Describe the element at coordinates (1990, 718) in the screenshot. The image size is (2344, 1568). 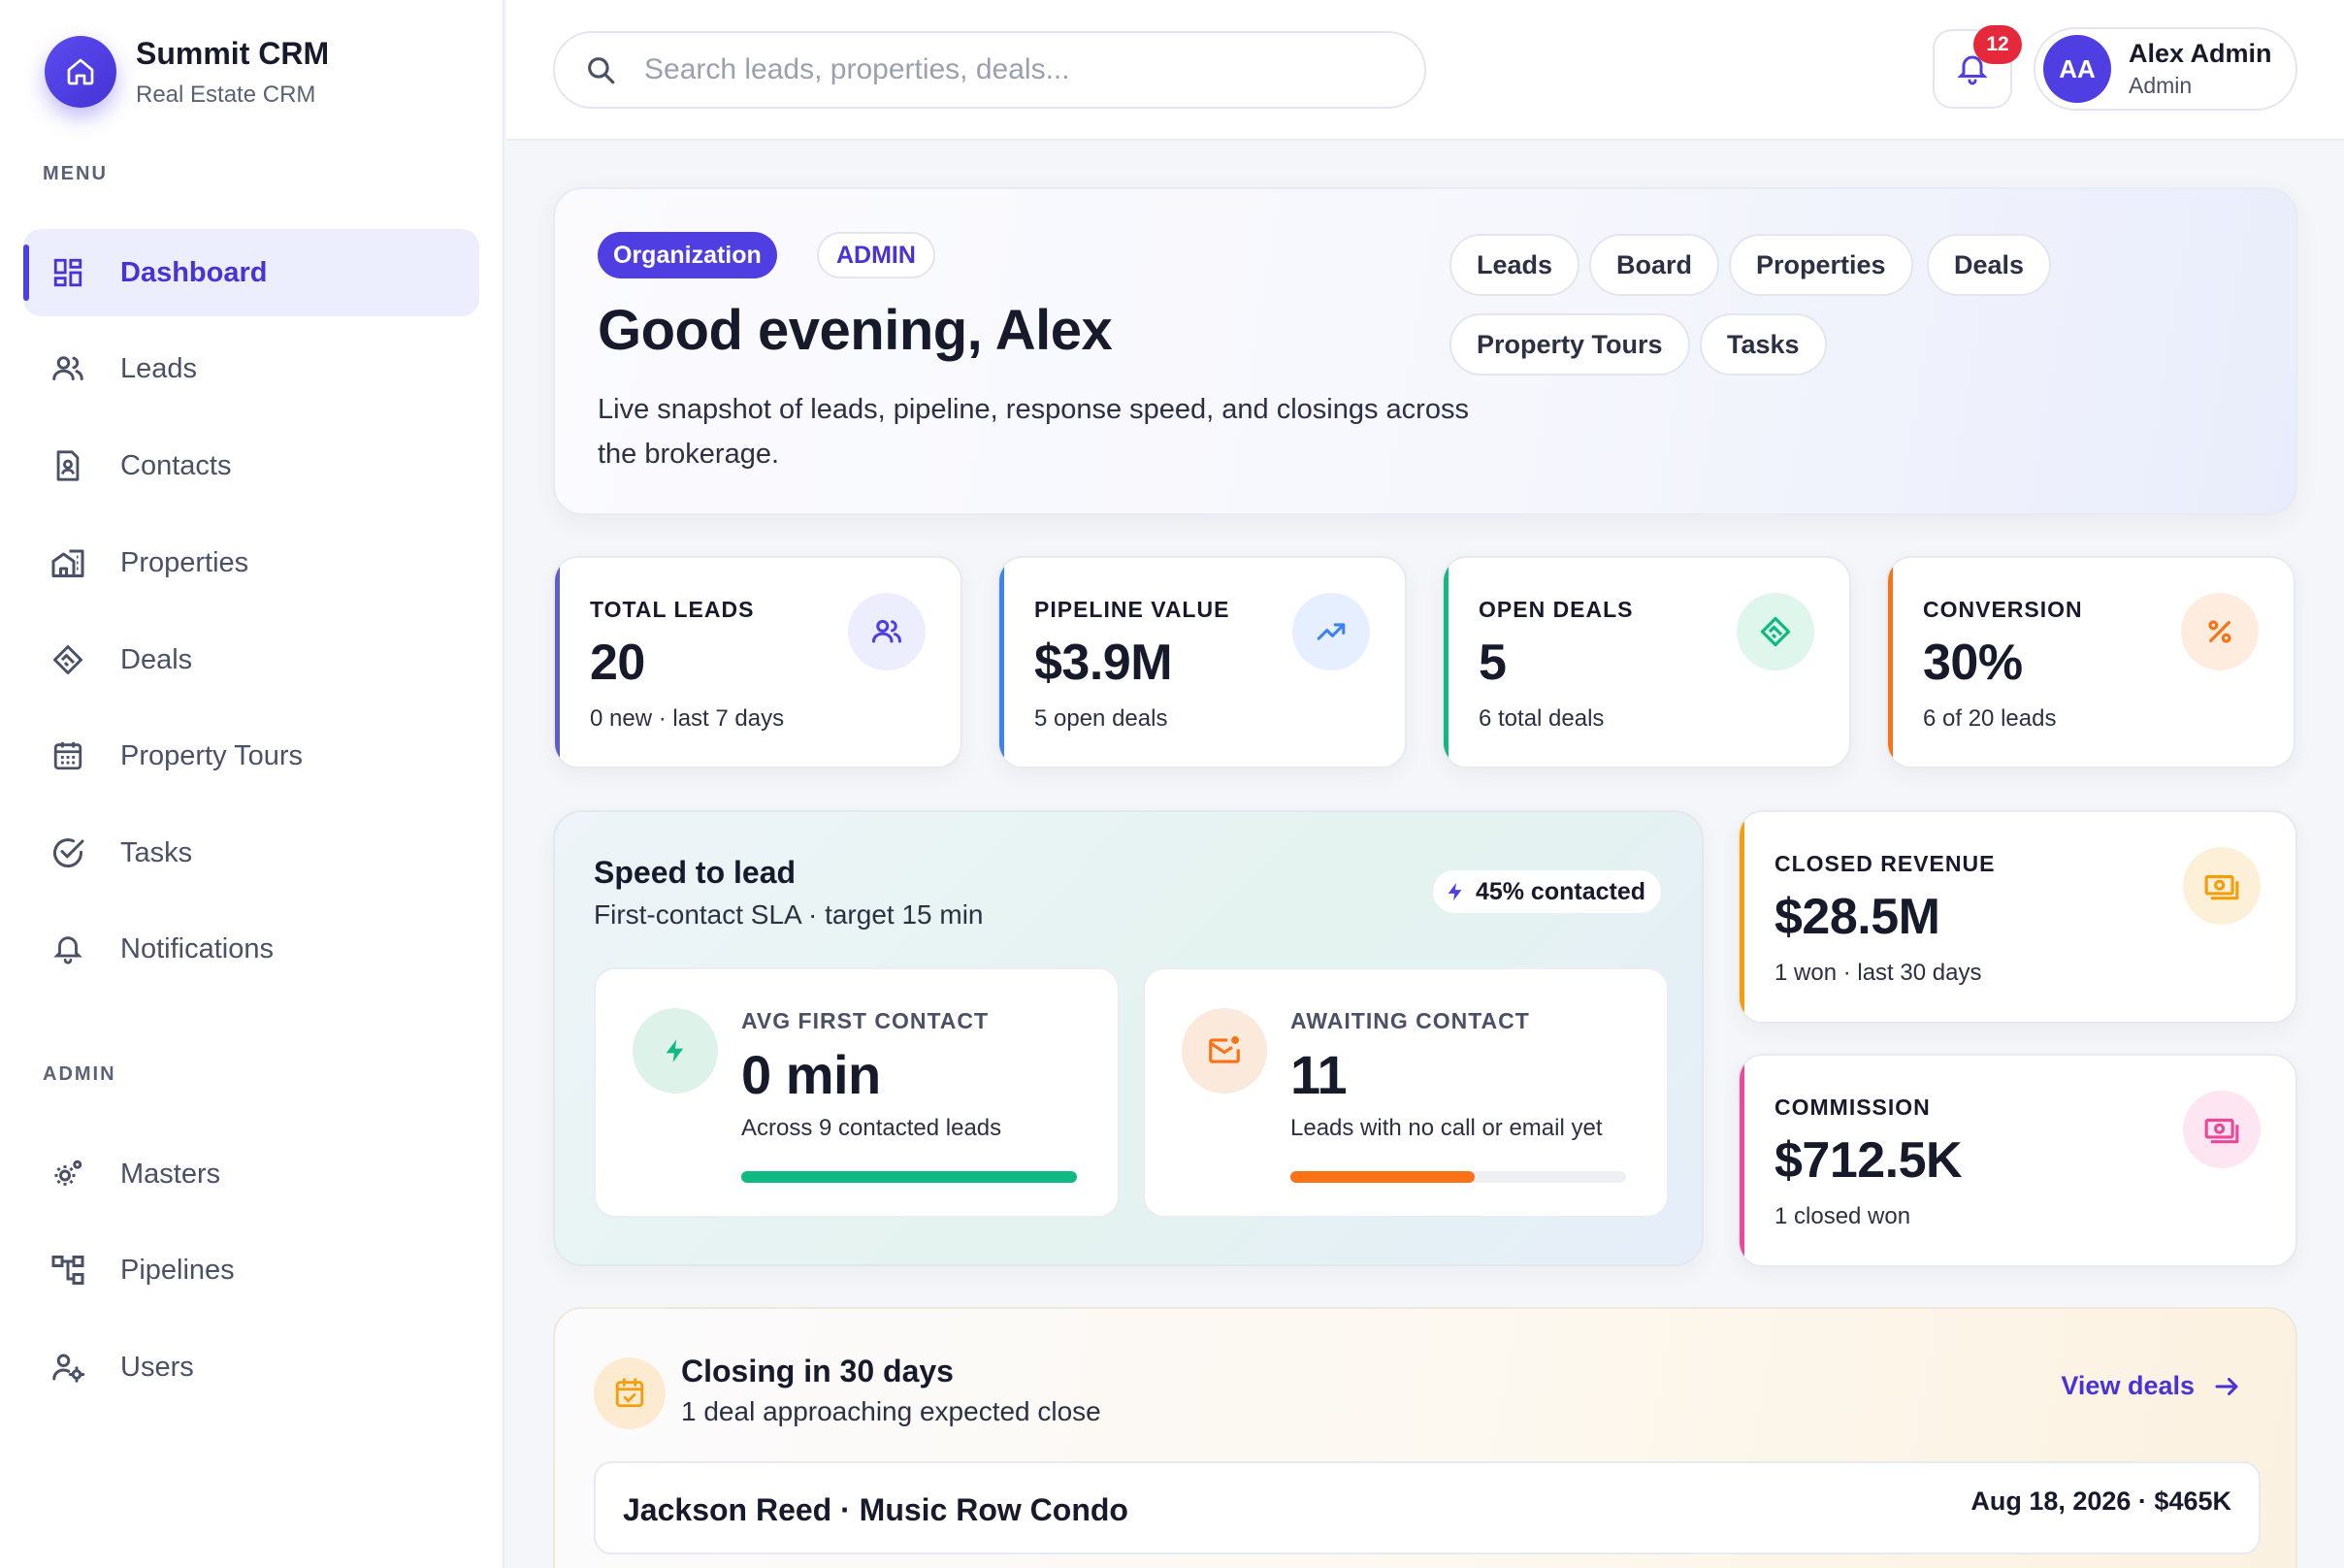
I see `kpi-footnote: 6 of 20 leads` at that location.